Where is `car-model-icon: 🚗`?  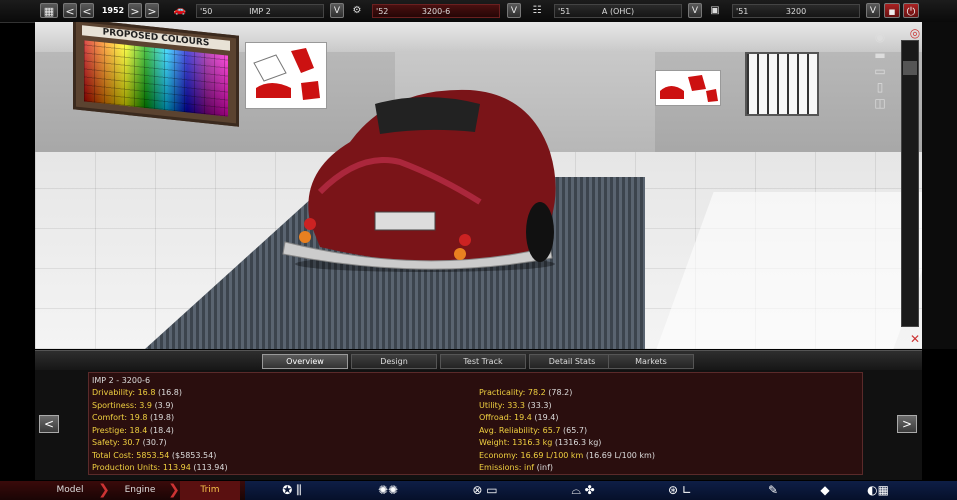
car-model-icon: 🚗 is located at coordinates (180, 10).